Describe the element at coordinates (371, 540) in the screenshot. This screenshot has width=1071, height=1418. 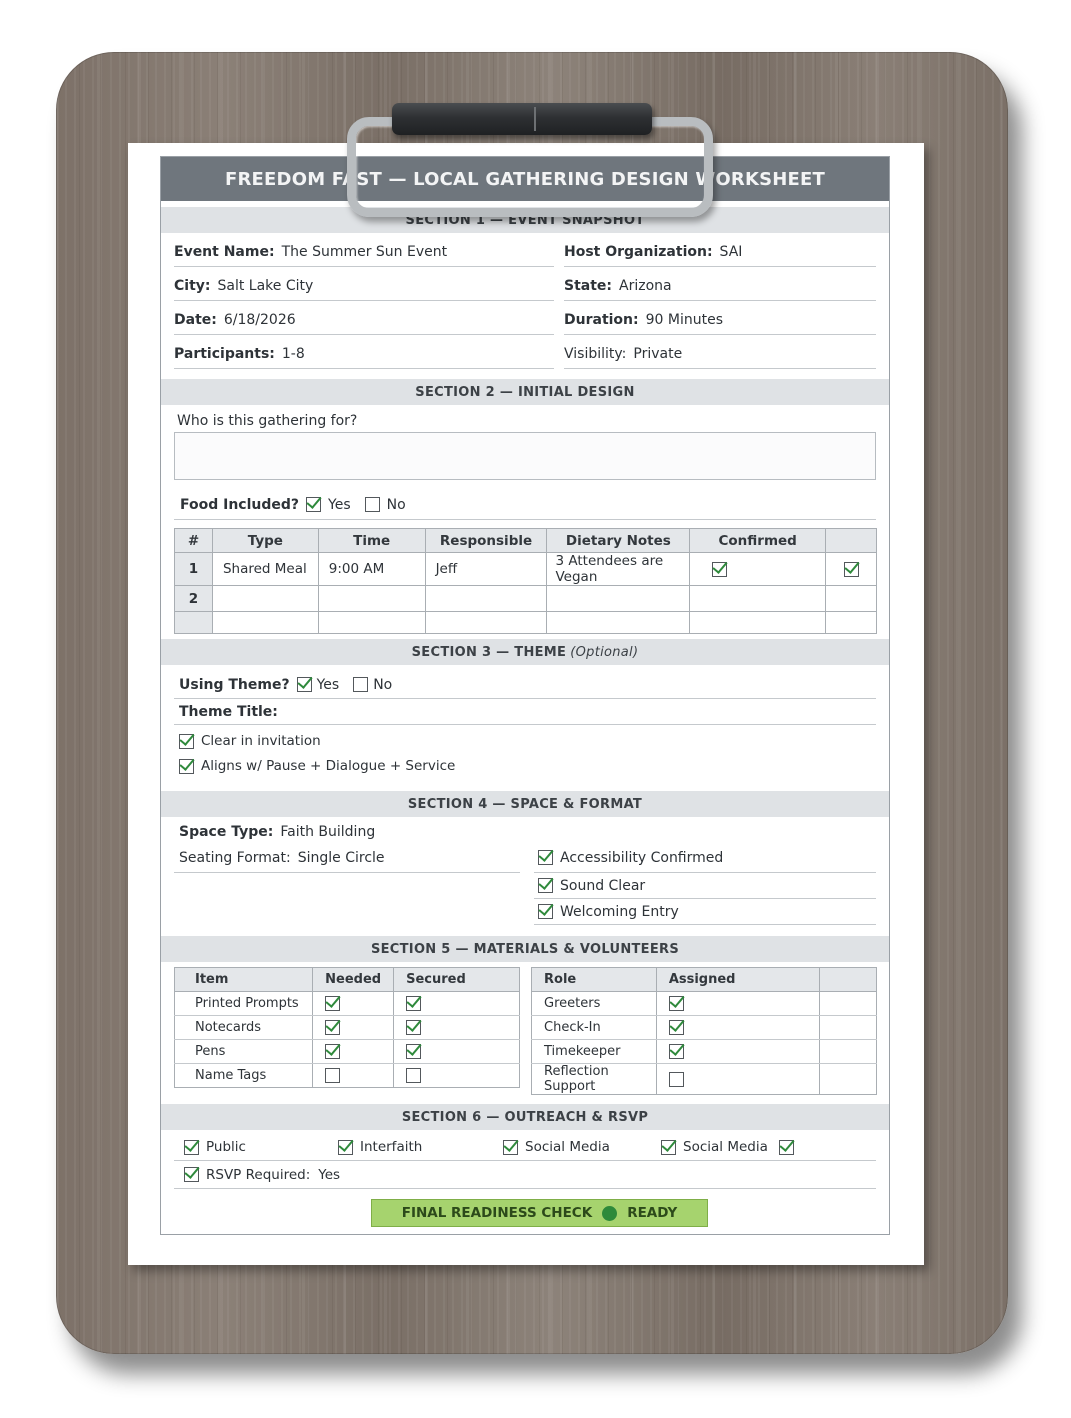
I see `col-time: Time` at that location.